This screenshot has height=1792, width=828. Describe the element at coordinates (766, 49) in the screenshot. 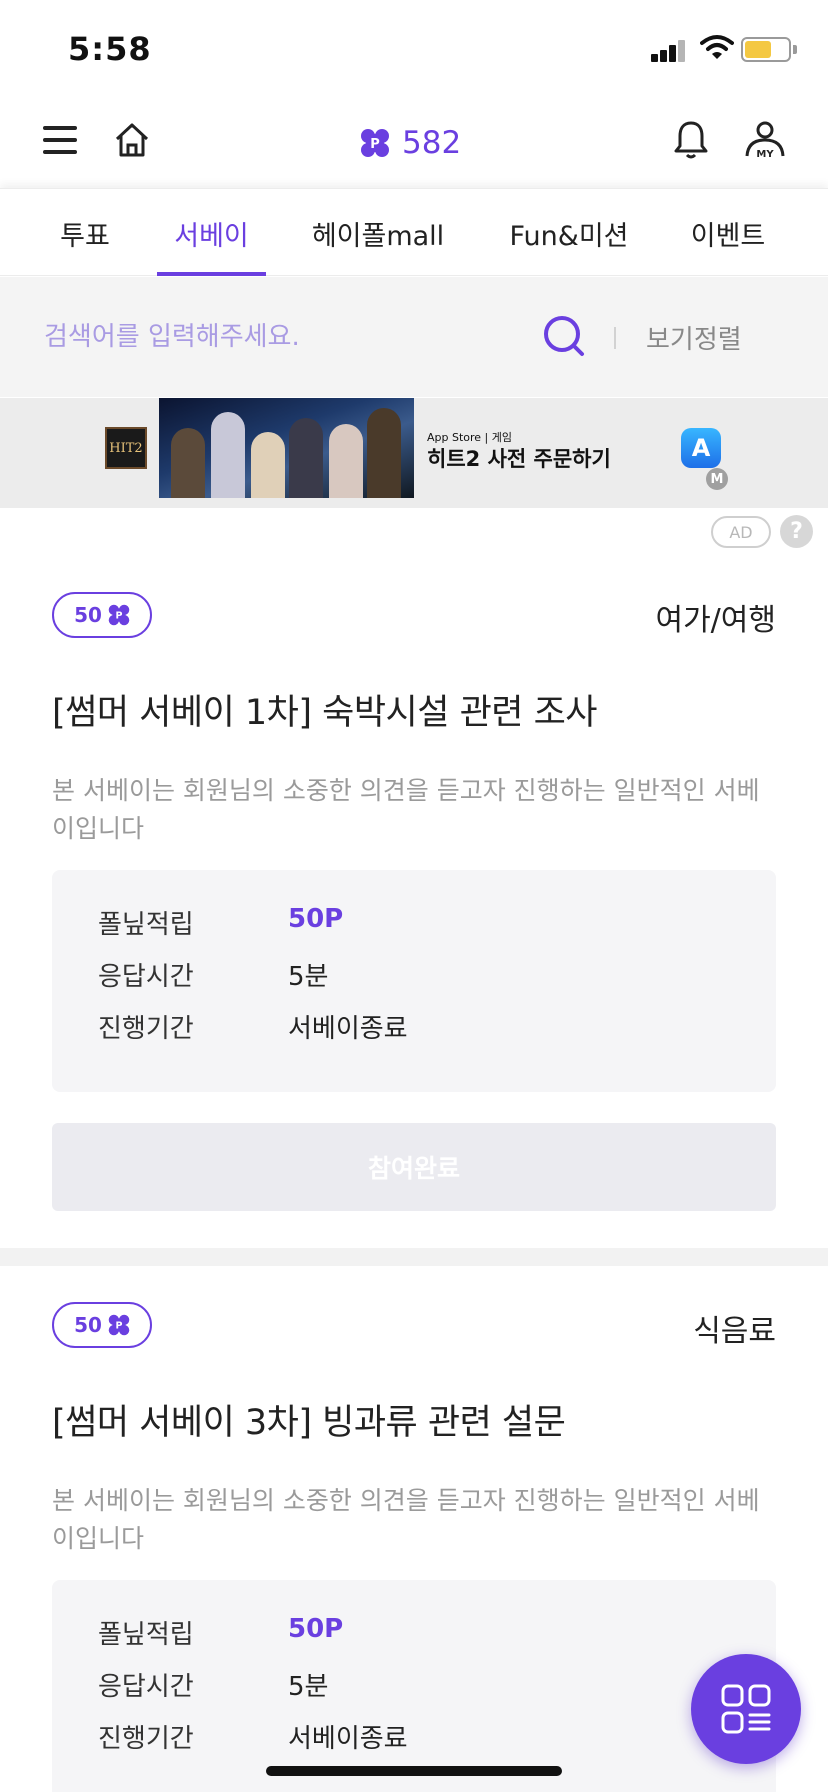

I see `battery-icon` at that location.